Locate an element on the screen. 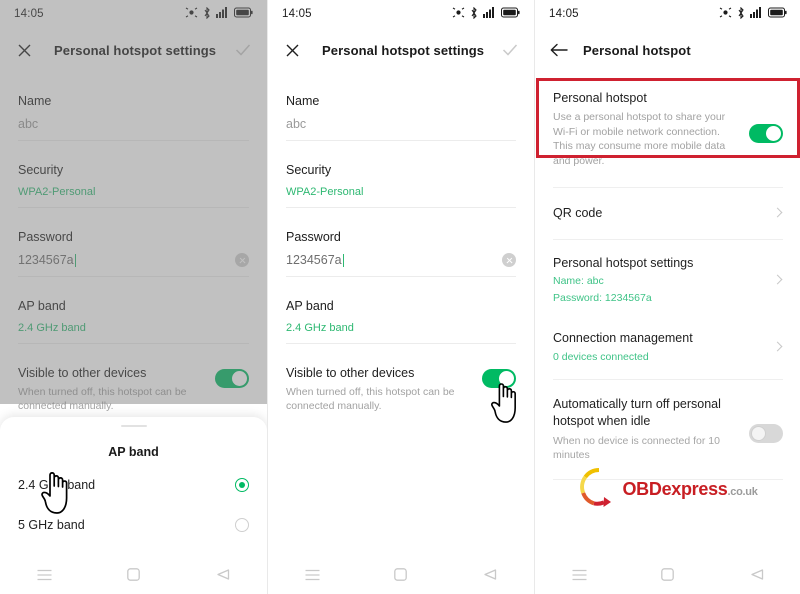  ap-band-bottom-sheet: AP band 2.4 GHz band 5 GHz band is located at coordinates (133, 485).